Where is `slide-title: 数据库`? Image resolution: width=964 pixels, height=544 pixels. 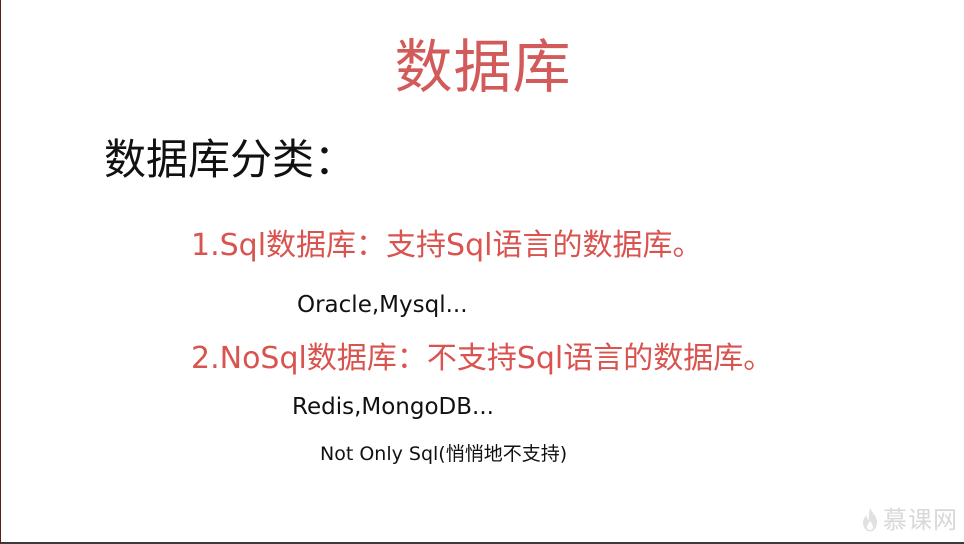
slide-title: 数据库 is located at coordinates (483, 67).